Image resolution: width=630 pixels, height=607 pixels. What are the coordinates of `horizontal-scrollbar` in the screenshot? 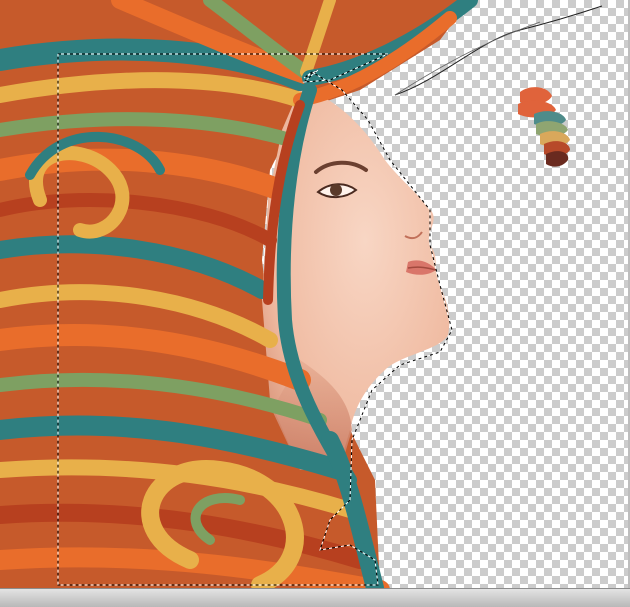 It's located at (315, 597).